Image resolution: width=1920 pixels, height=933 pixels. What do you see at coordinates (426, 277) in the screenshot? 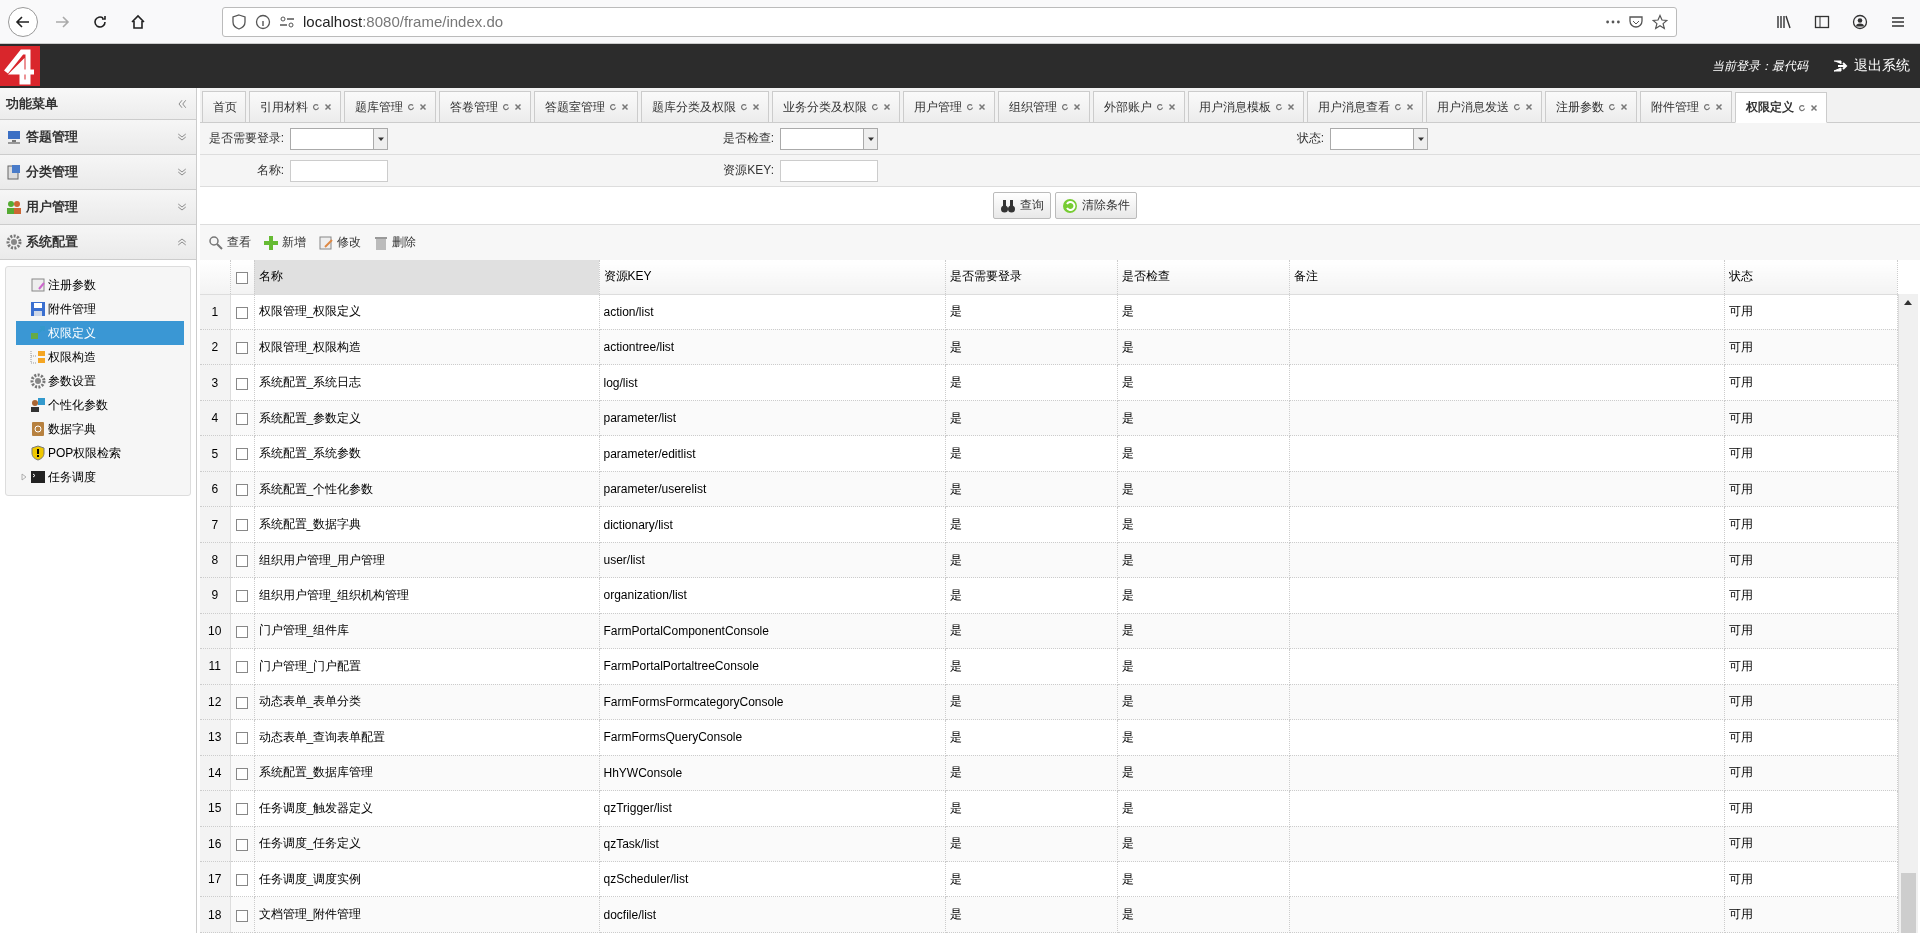
I see `column-header: 名称` at bounding box center [426, 277].